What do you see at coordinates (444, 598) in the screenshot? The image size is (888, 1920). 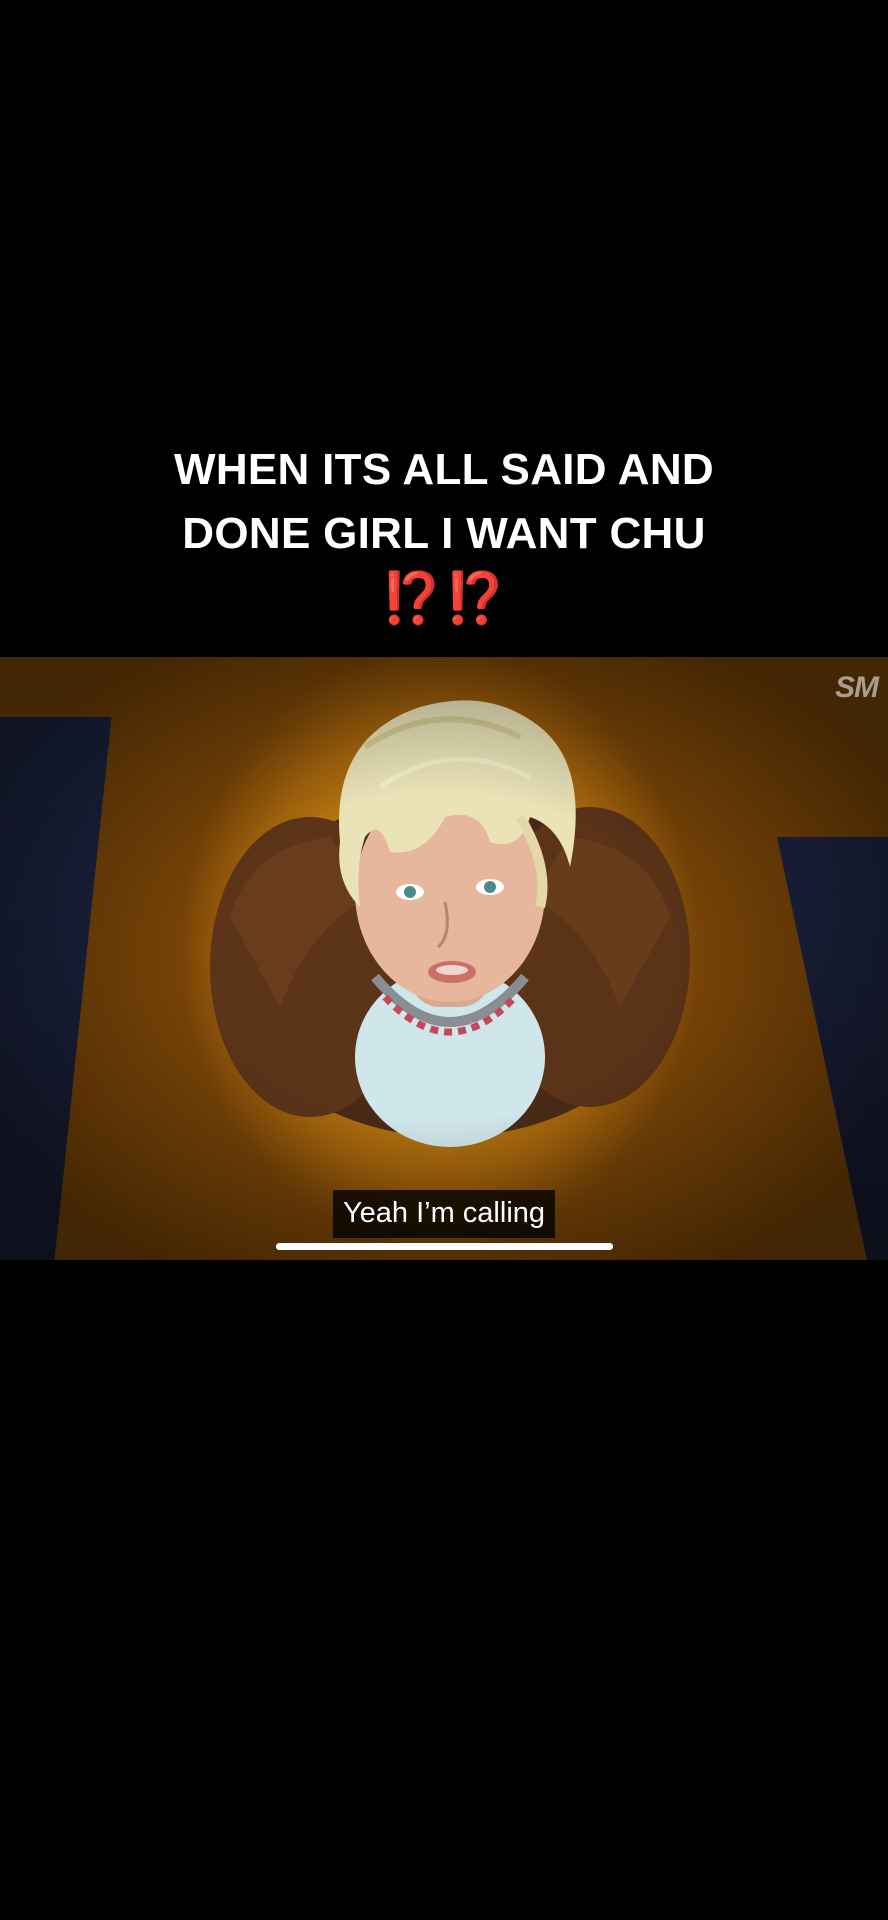 I see `caption-emoji: ⁉️⁉️` at bounding box center [444, 598].